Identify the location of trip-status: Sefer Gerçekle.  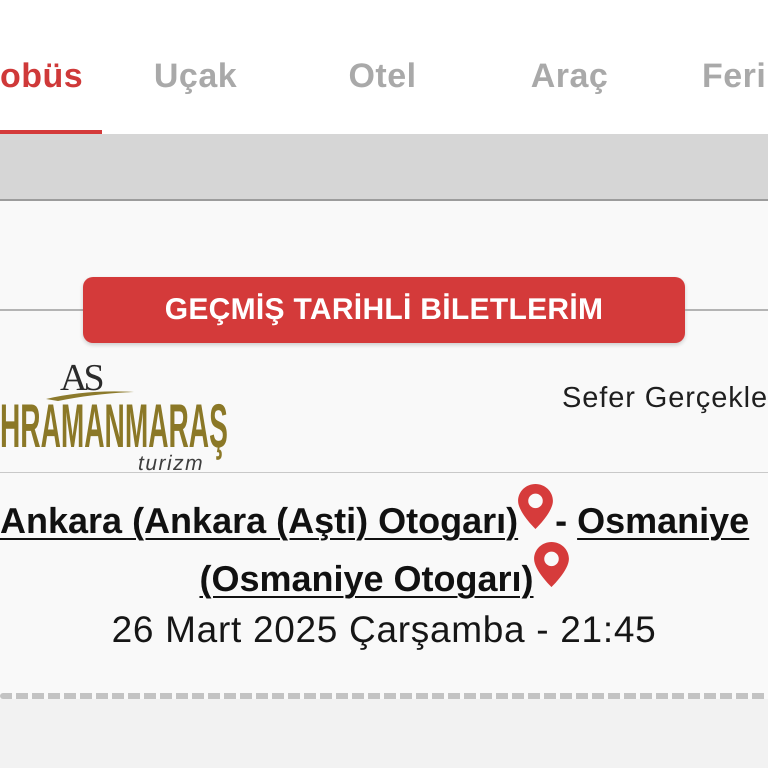
(665, 398).